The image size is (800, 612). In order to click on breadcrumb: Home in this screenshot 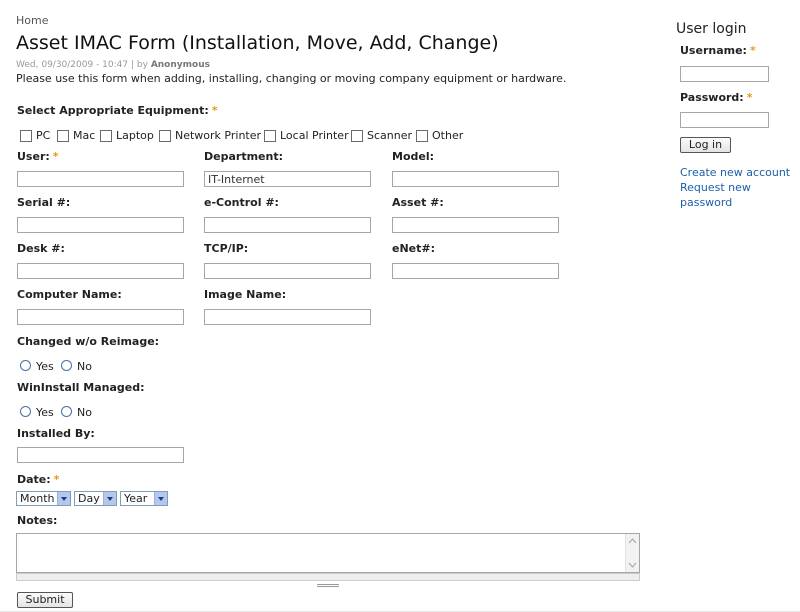, I will do `click(331, 20)`.